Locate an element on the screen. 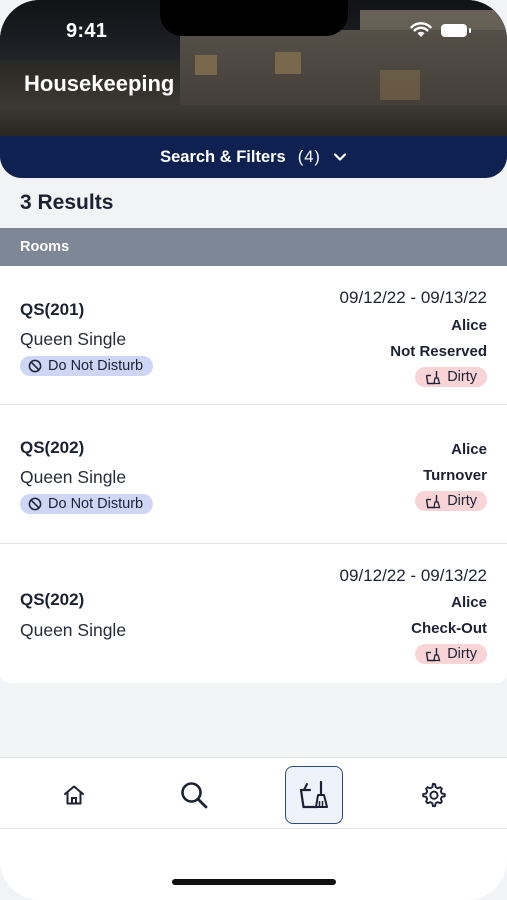  device-notch is located at coordinates (254, 18).